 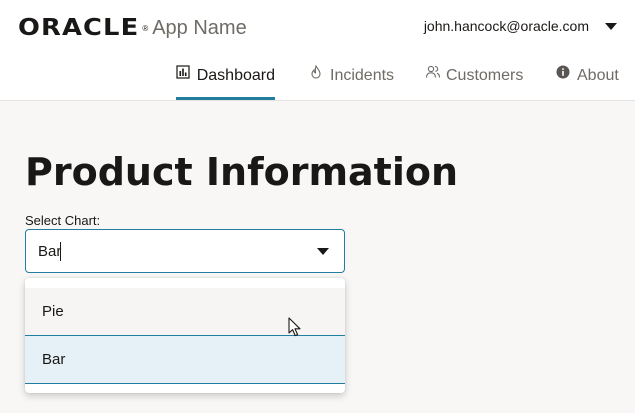 I want to click on main-navigation: Dashboard Incidents Customers About, so click(x=317, y=79).